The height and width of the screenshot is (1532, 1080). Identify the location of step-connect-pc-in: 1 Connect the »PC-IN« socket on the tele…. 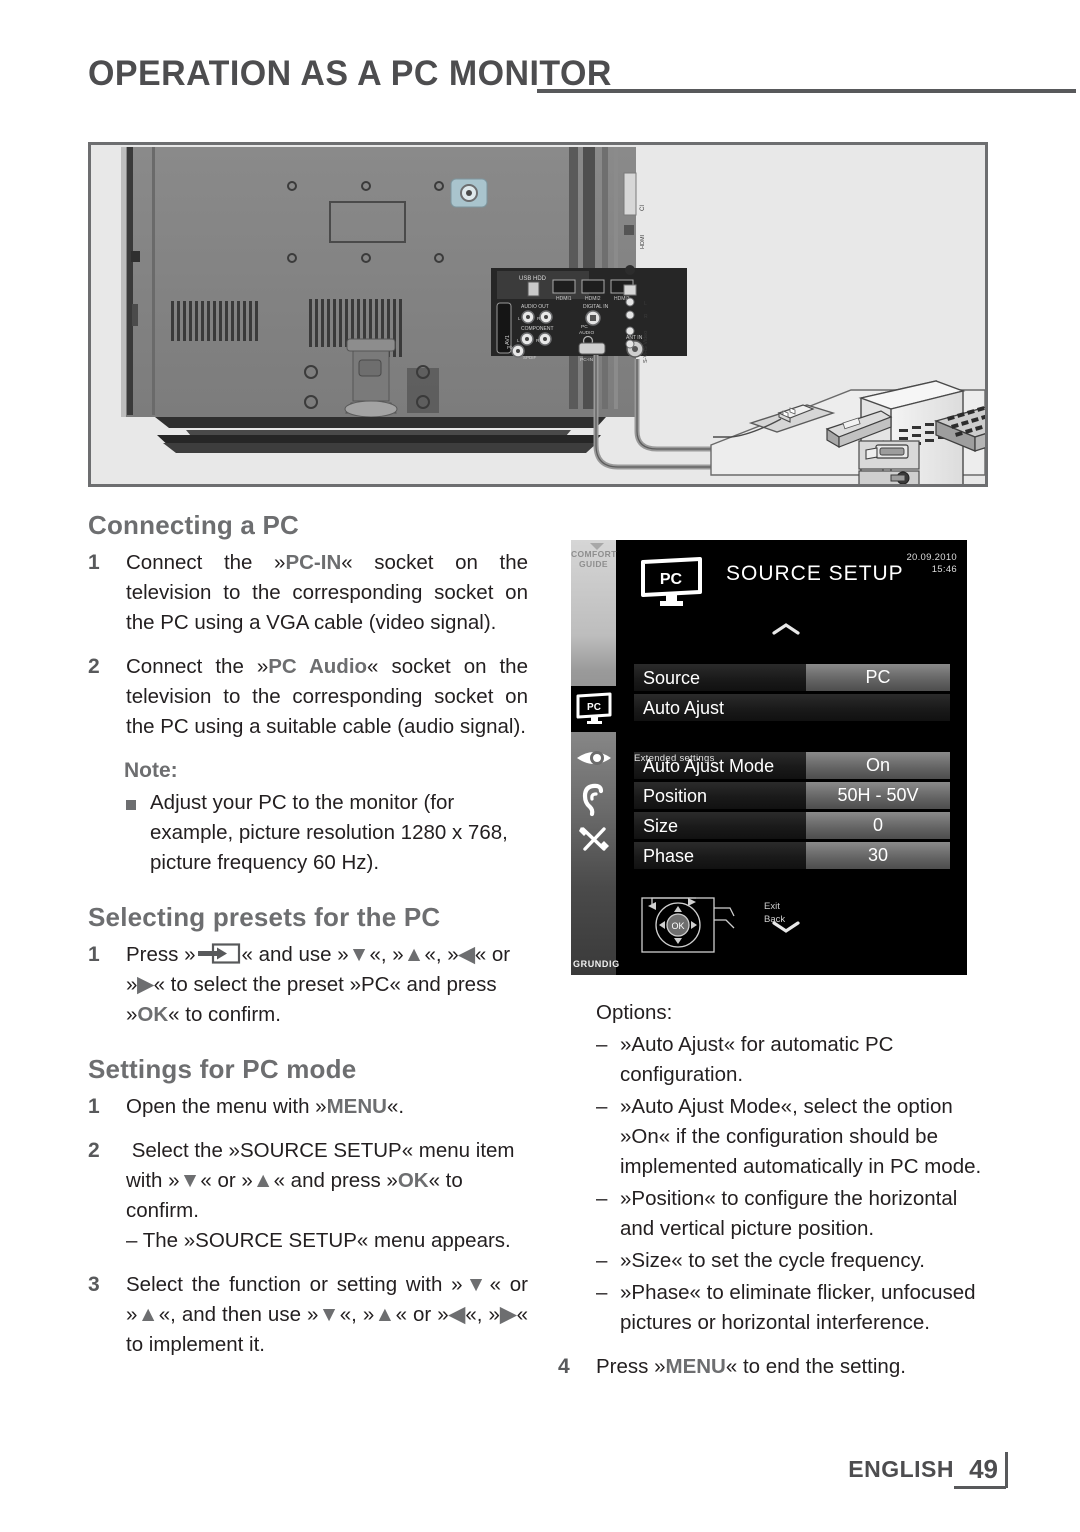
(308, 593).